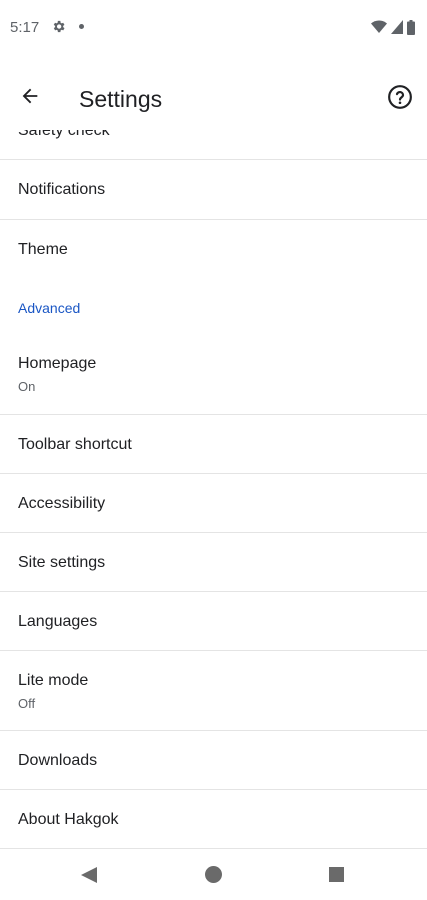 The width and height of the screenshot is (427, 900). I want to click on section-header-advanced: Advanced, so click(49, 308).